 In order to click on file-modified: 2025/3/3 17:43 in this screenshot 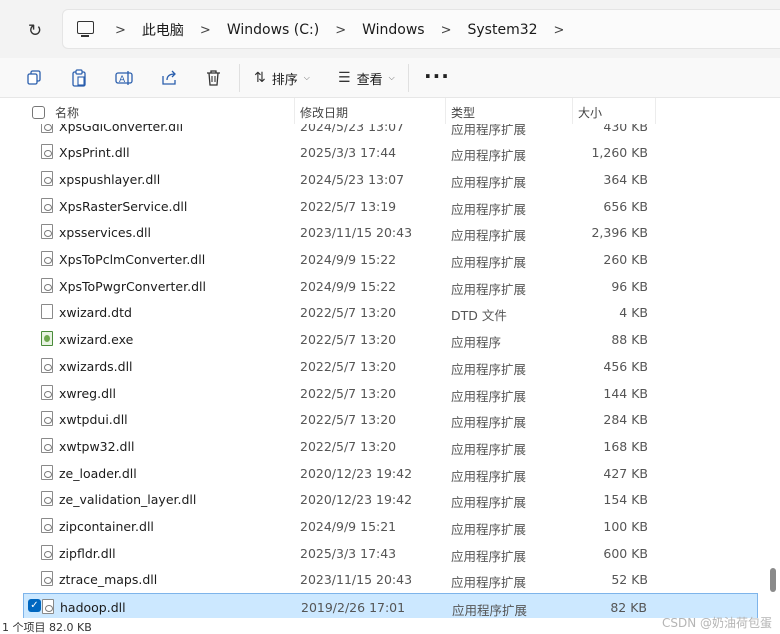, I will do `click(348, 553)`.